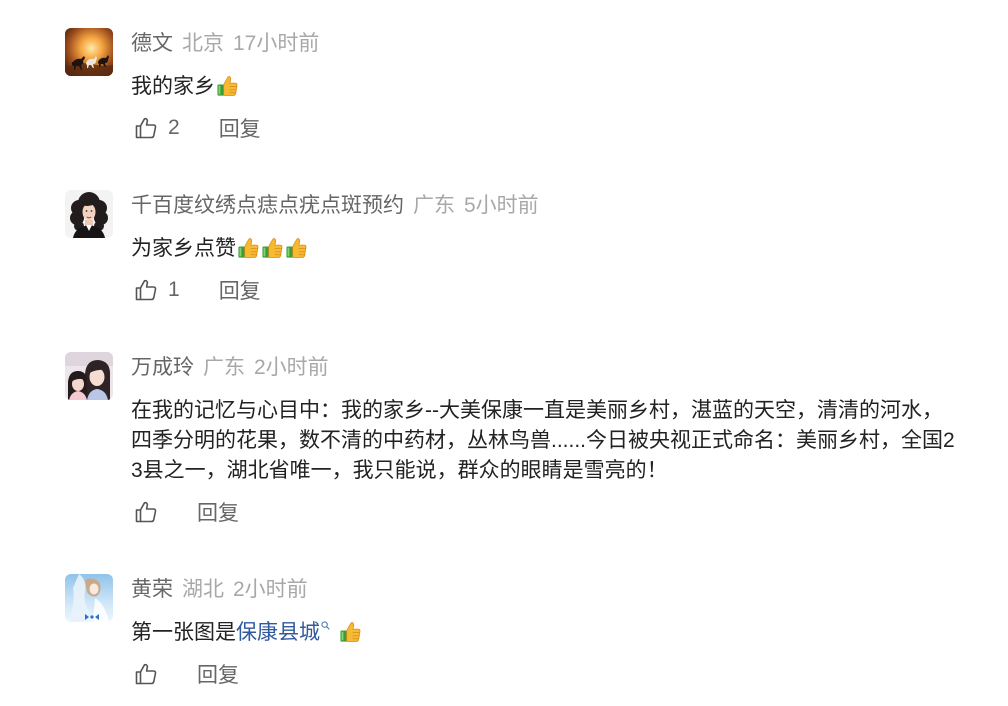 This screenshot has height=706, width=1008. What do you see at coordinates (203, 43) in the screenshot?
I see `comment-location: 北京` at bounding box center [203, 43].